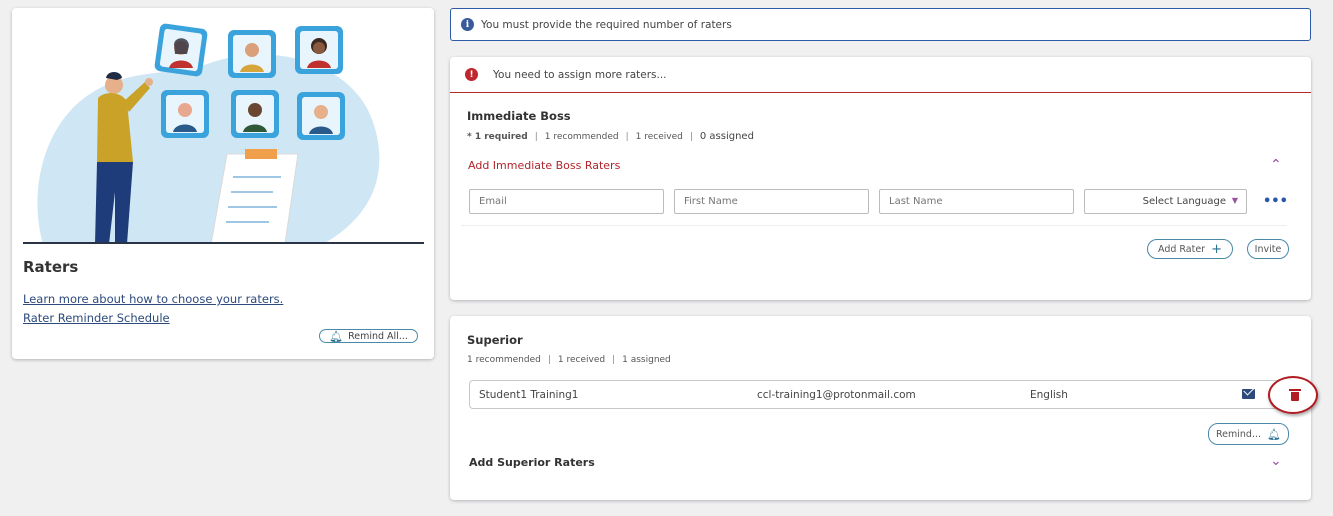 The image size is (1333, 516). Describe the element at coordinates (471, 74) in the screenshot. I see `alert-icon: !` at that location.